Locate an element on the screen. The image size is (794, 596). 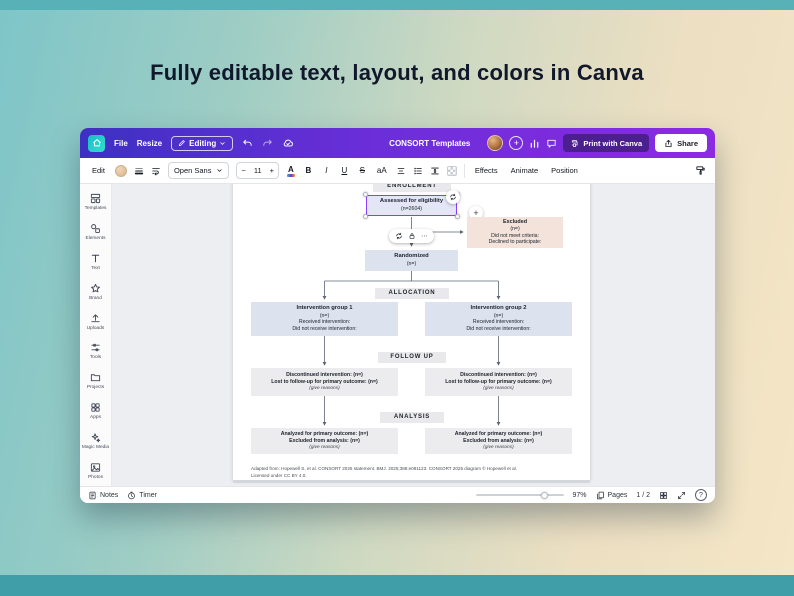
sidebar-item-label: Magic Media is located at coordinates (95, 448).